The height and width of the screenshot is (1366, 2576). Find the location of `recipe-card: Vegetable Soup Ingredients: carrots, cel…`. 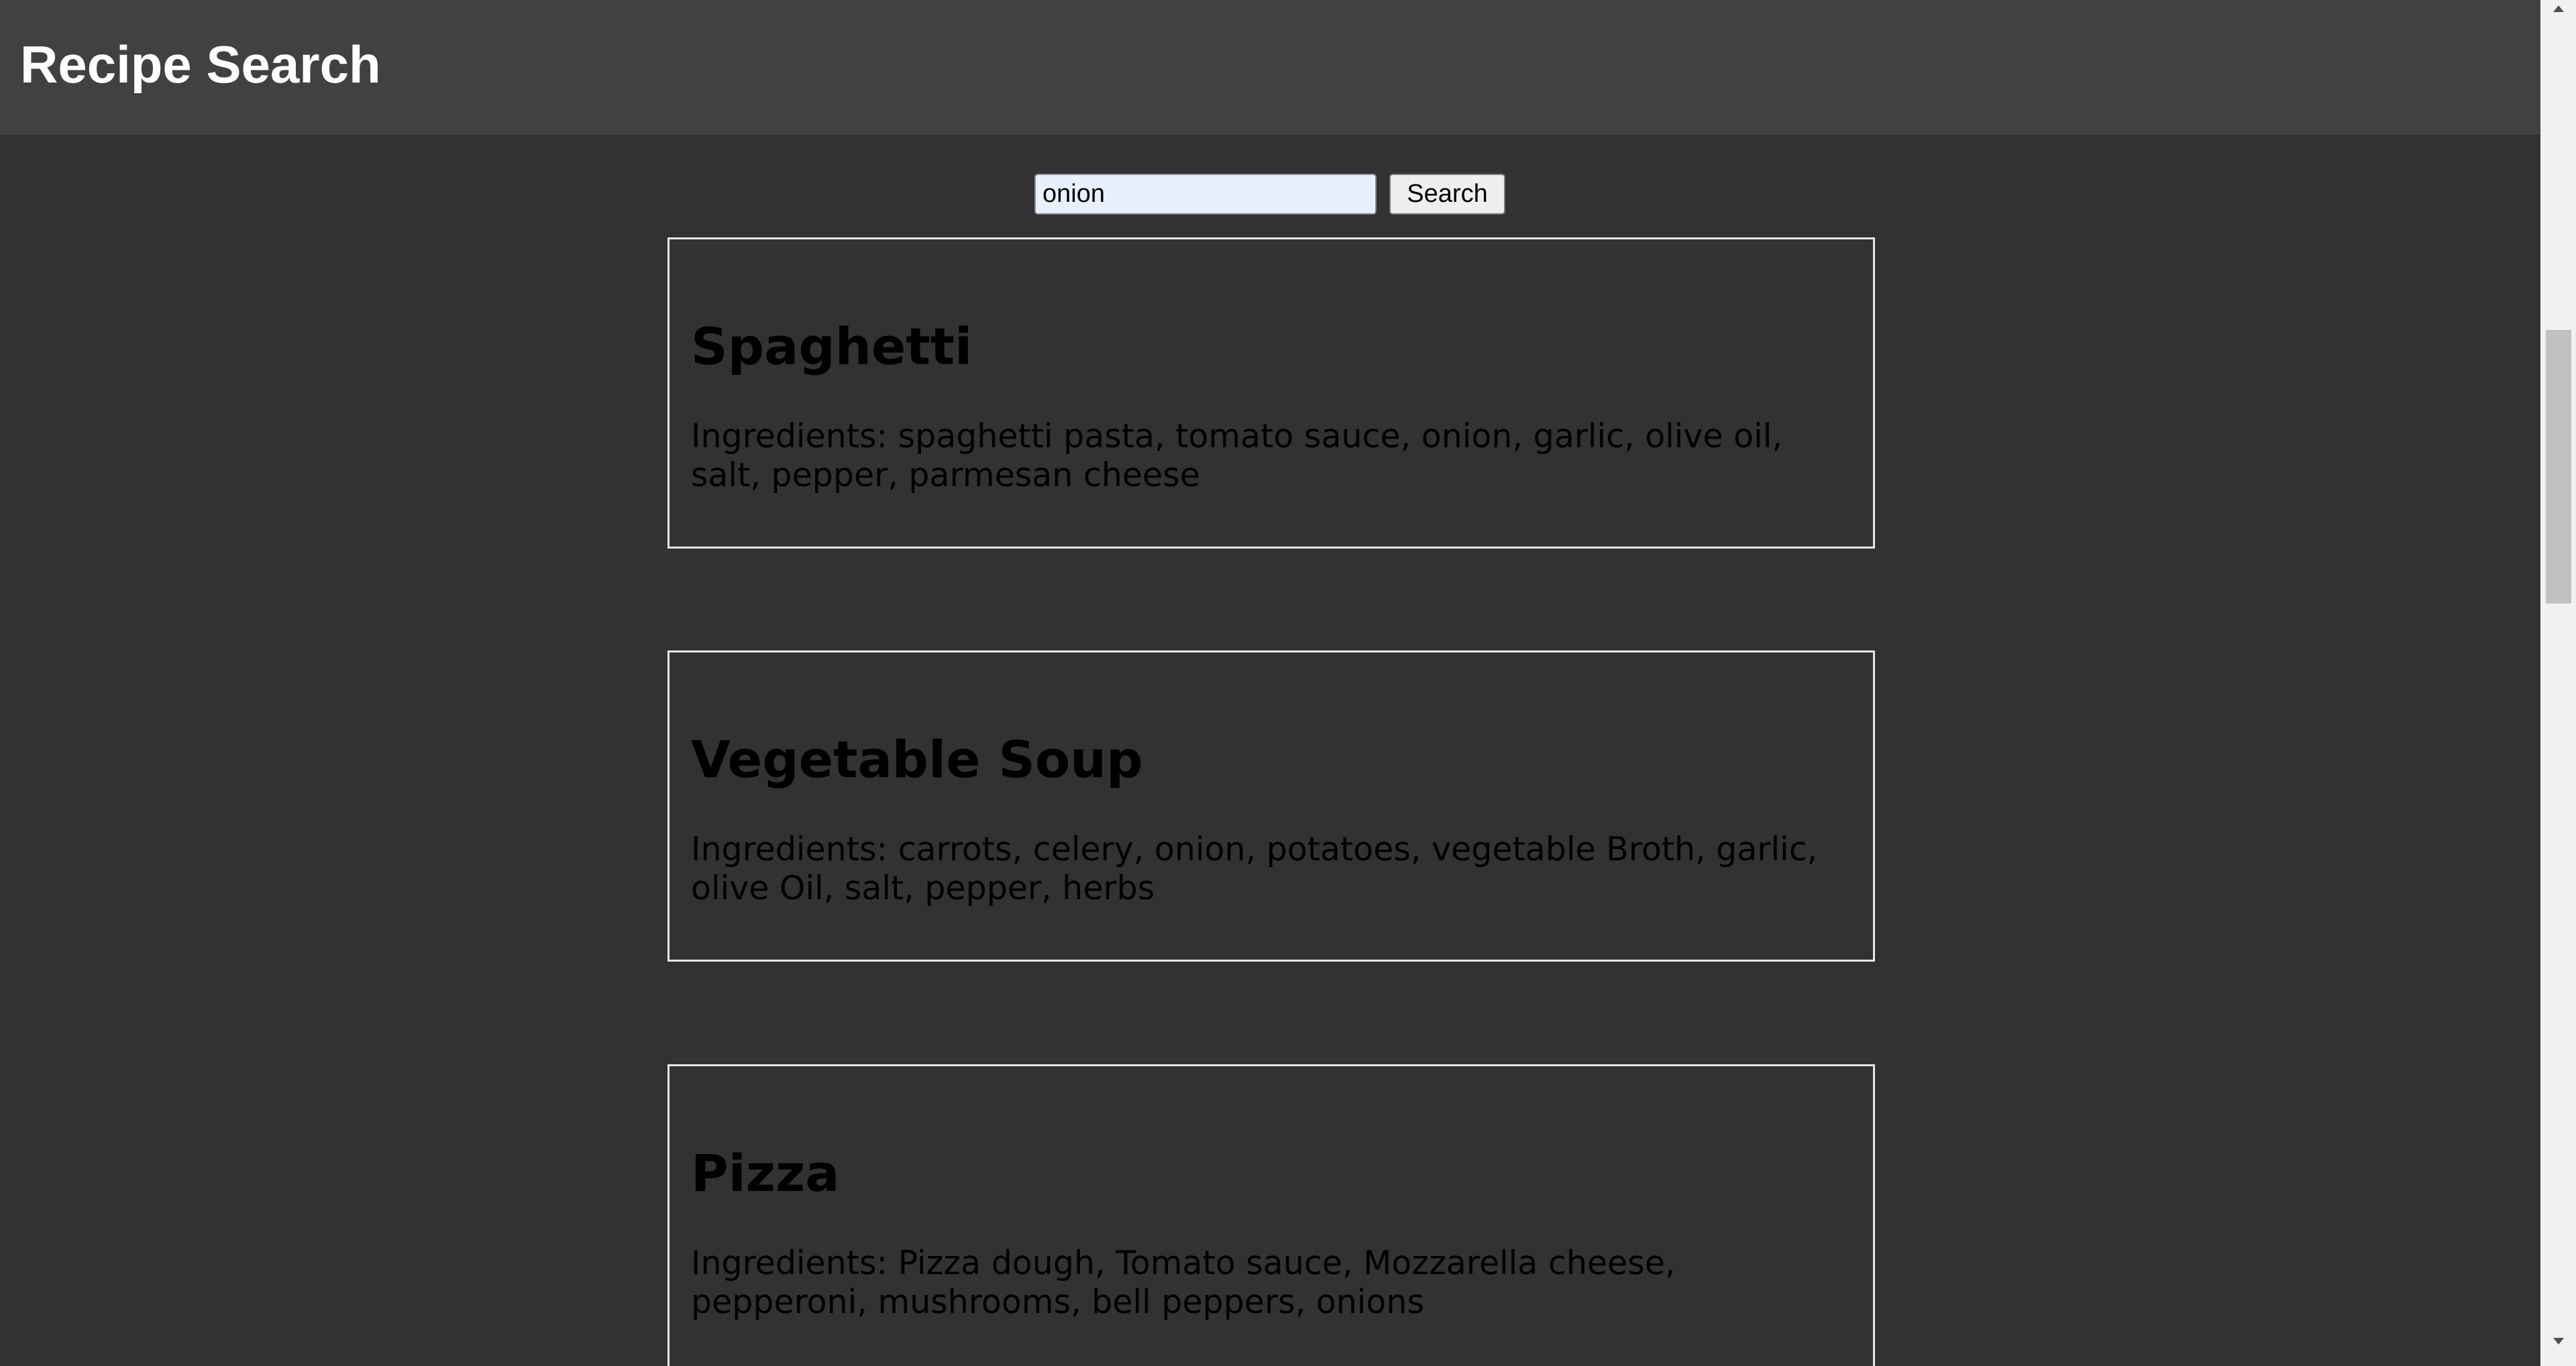

recipe-card: Vegetable Soup Ingredients: carrots, cel… is located at coordinates (1271, 806).